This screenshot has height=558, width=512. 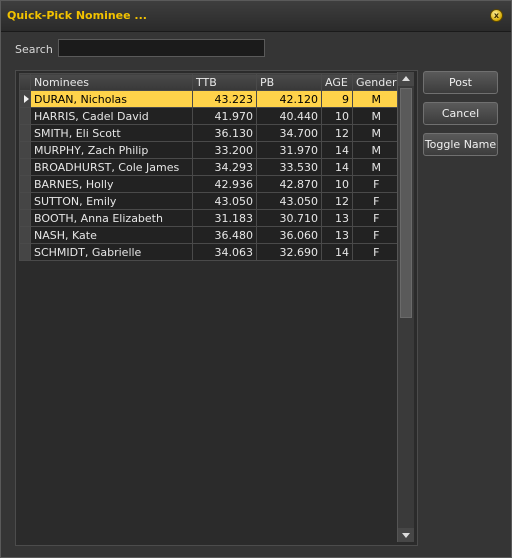 I want to click on cell-name: DURAN, Nicholas, so click(x=111, y=99).